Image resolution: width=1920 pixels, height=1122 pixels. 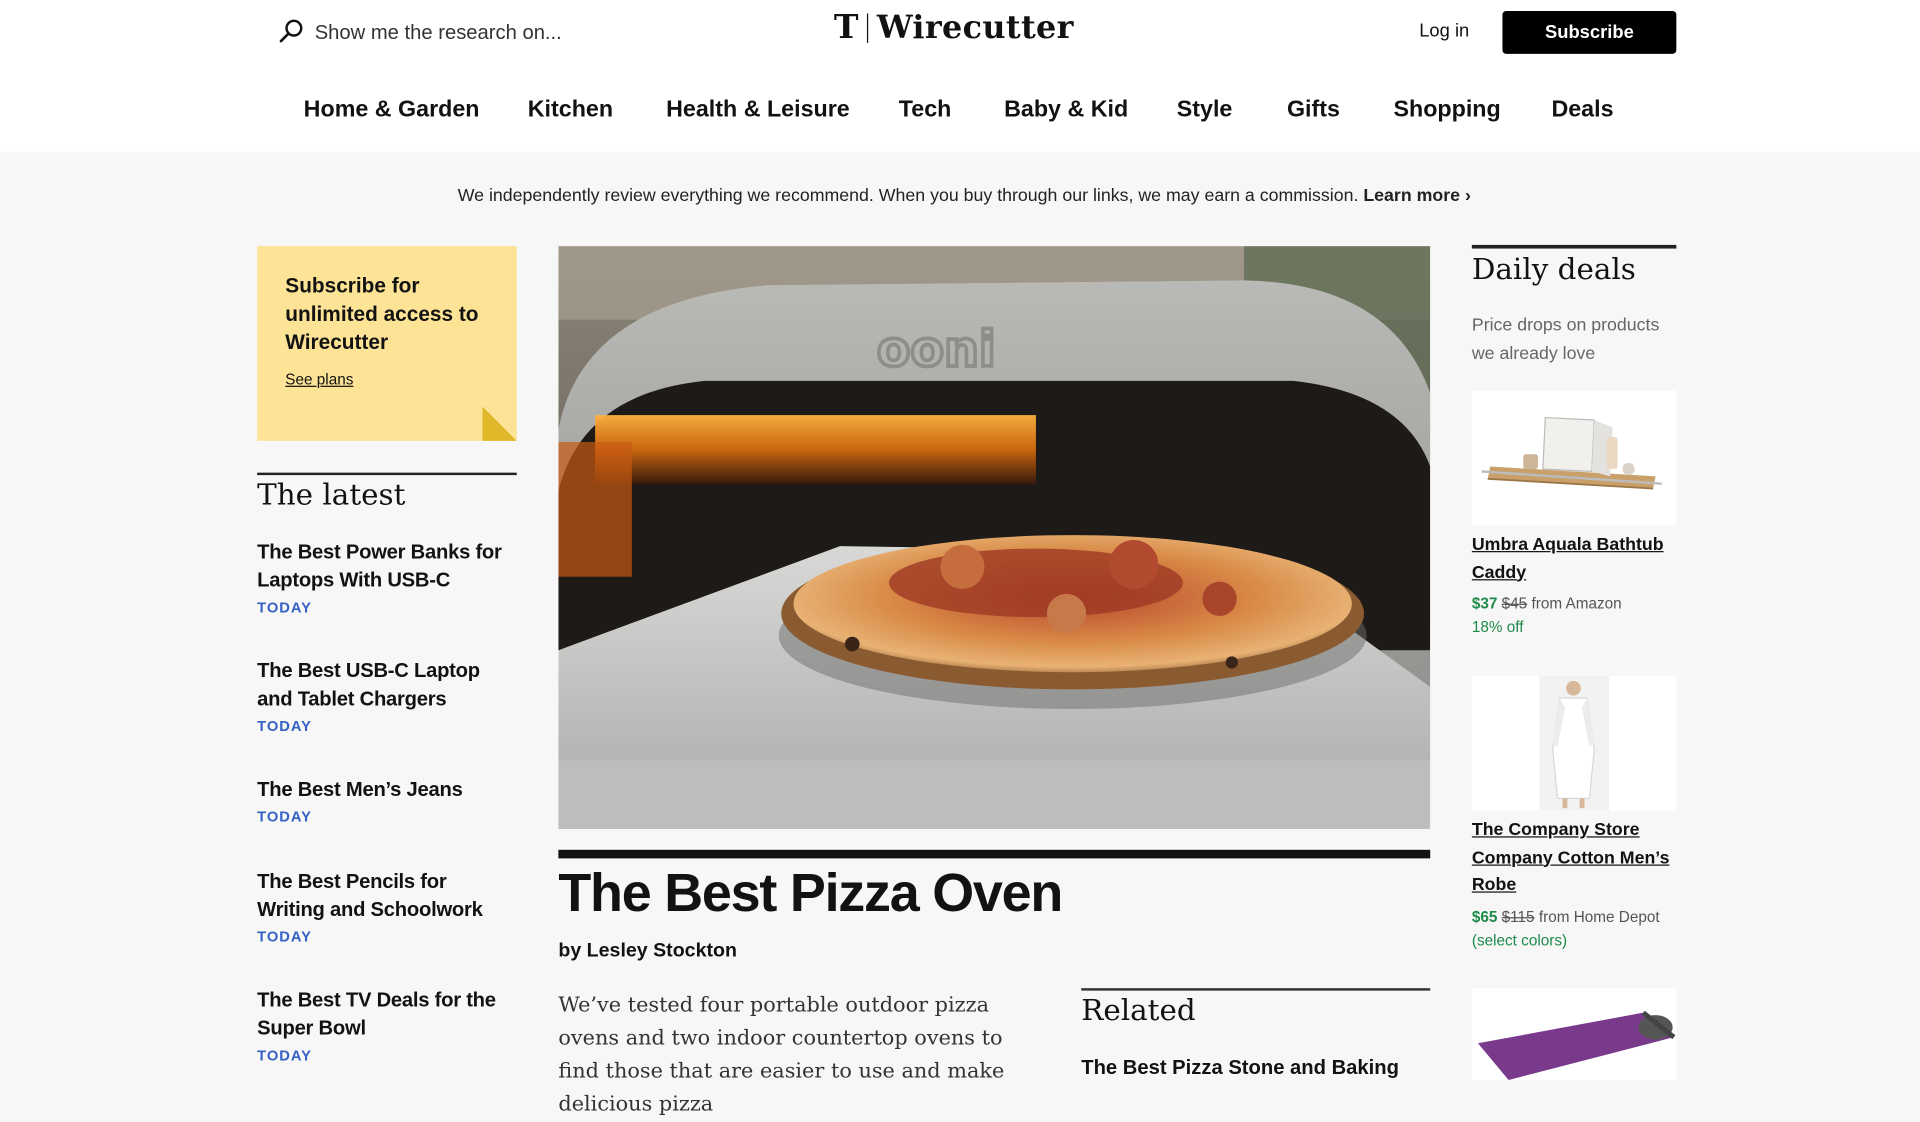 What do you see at coordinates (758, 110) in the screenshot?
I see `nav-health-leisure: Health & Leisure` at bounding box center [758, 110].